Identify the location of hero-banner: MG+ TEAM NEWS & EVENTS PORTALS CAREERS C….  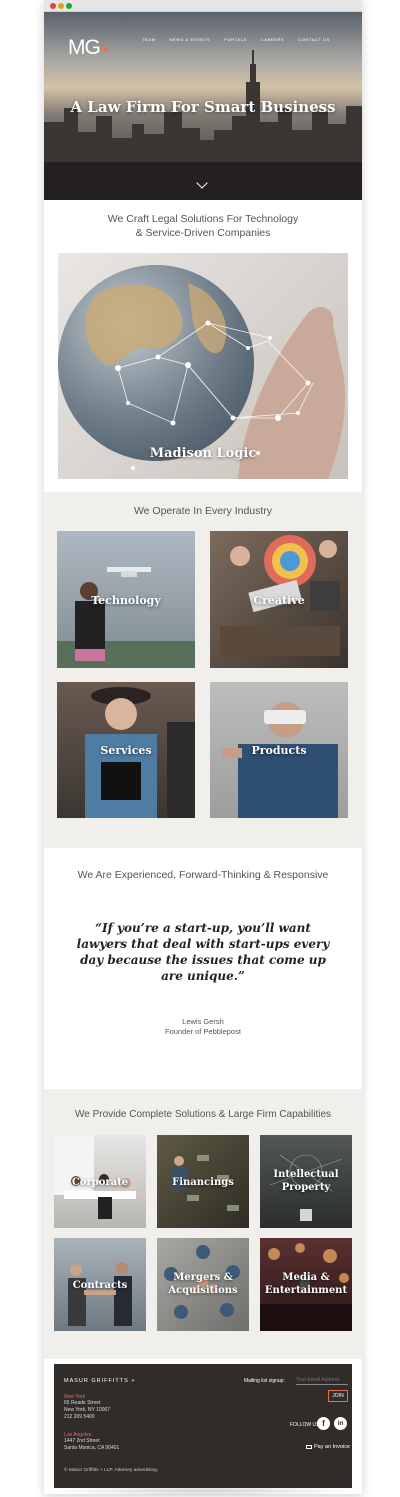
(203, 106).